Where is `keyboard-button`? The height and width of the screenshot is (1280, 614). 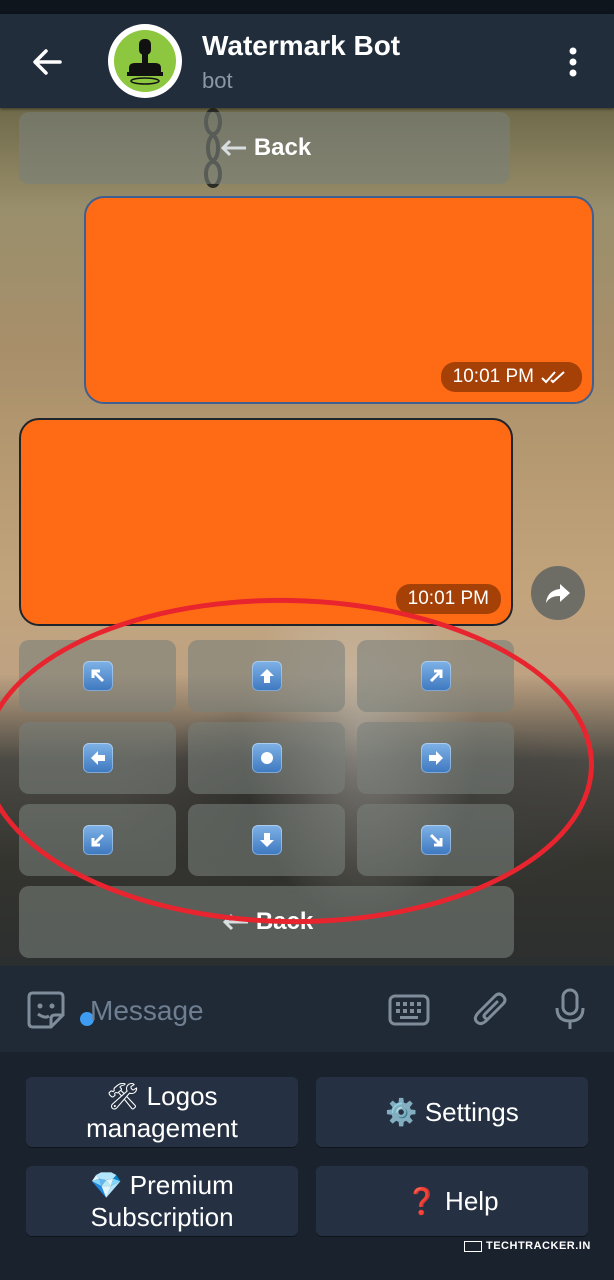 keyboard-button is located at coordinates (409, 1010).